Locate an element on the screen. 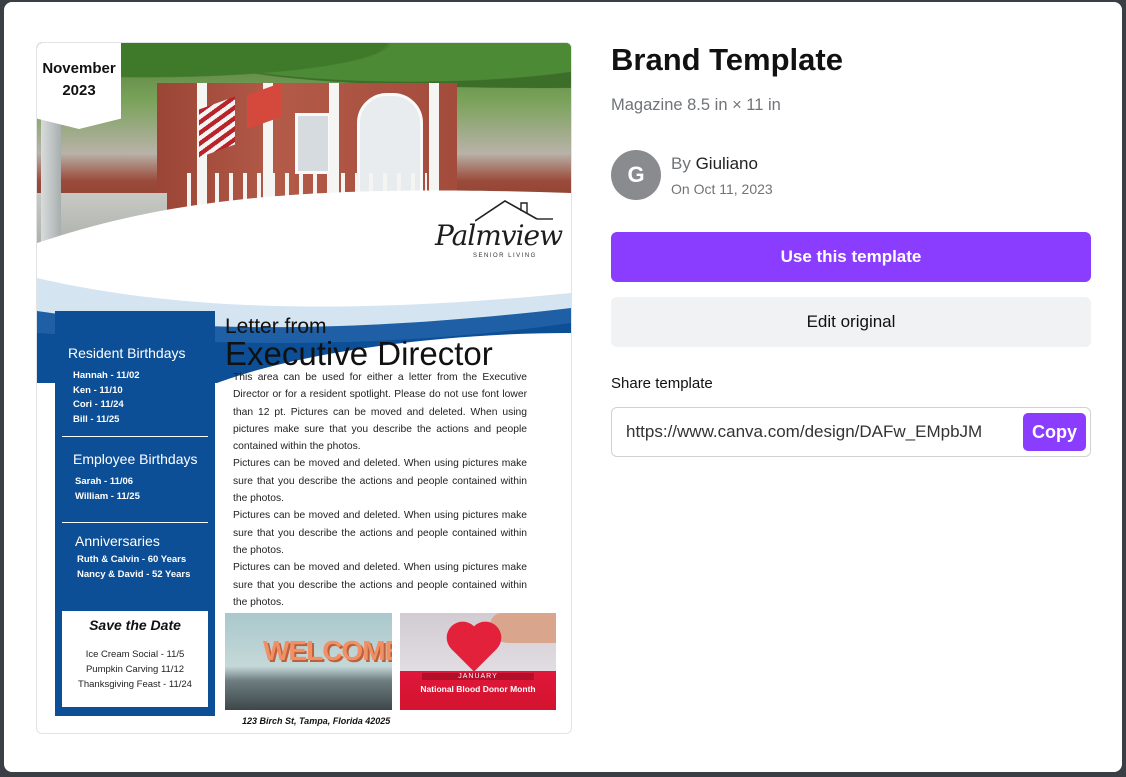 The height and width of the screenshot is (777, 1126). resident-birthdays-title: Resident Birthdays is located at coordinates (127, 353).